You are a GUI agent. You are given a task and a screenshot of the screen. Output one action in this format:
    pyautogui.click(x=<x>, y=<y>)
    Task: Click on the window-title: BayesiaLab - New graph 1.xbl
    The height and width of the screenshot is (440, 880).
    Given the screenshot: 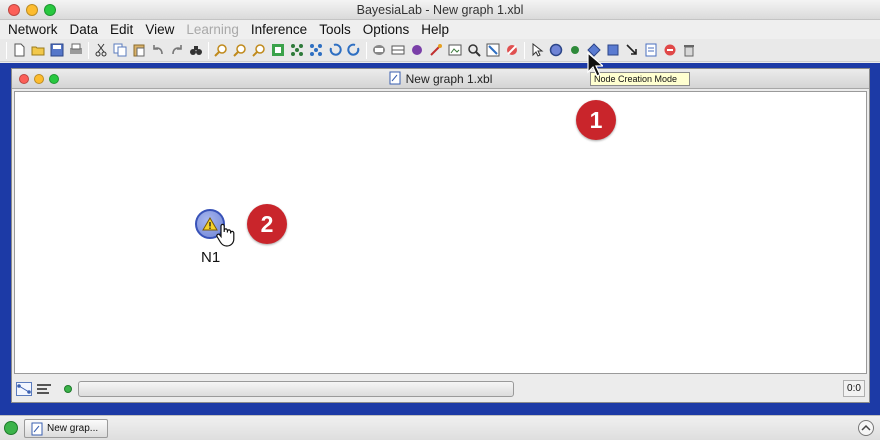 What is the action you would take?
    pyautogui.click(x=440, y=10)
    